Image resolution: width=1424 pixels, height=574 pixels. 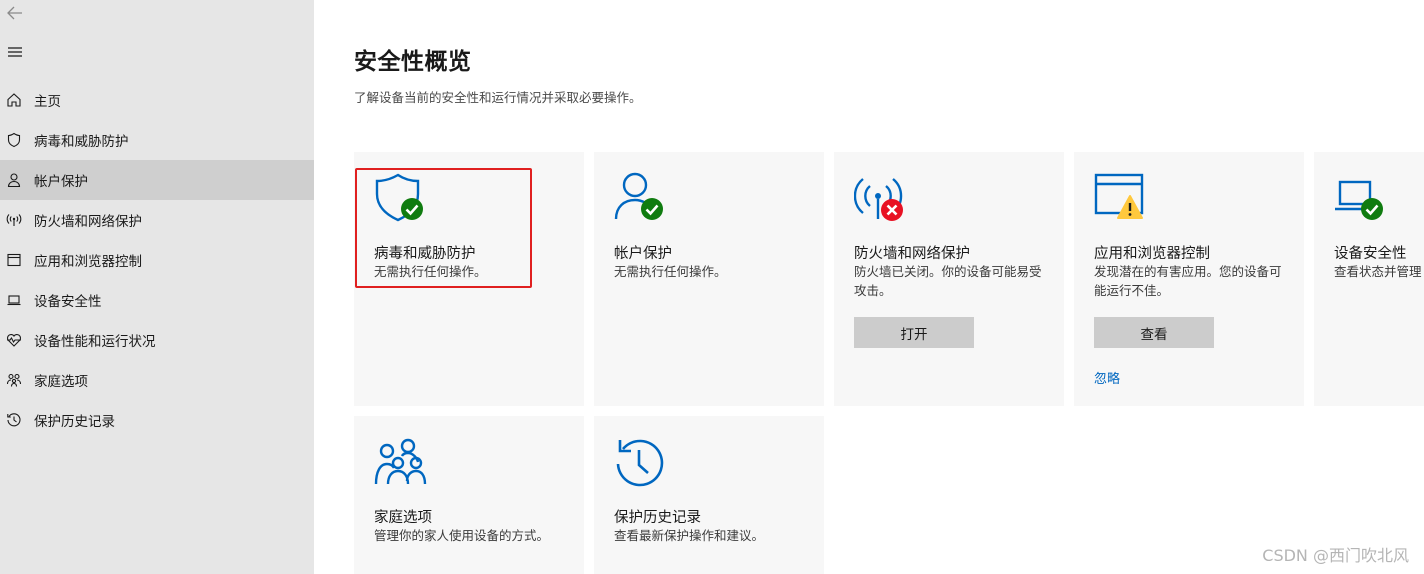 I want to click on card-app-browser-control: 应用和浏览器控制 发现潜在的有害应用。您的设备可能运行不佳。 查看 忽略, so click(x=1189, y=279).